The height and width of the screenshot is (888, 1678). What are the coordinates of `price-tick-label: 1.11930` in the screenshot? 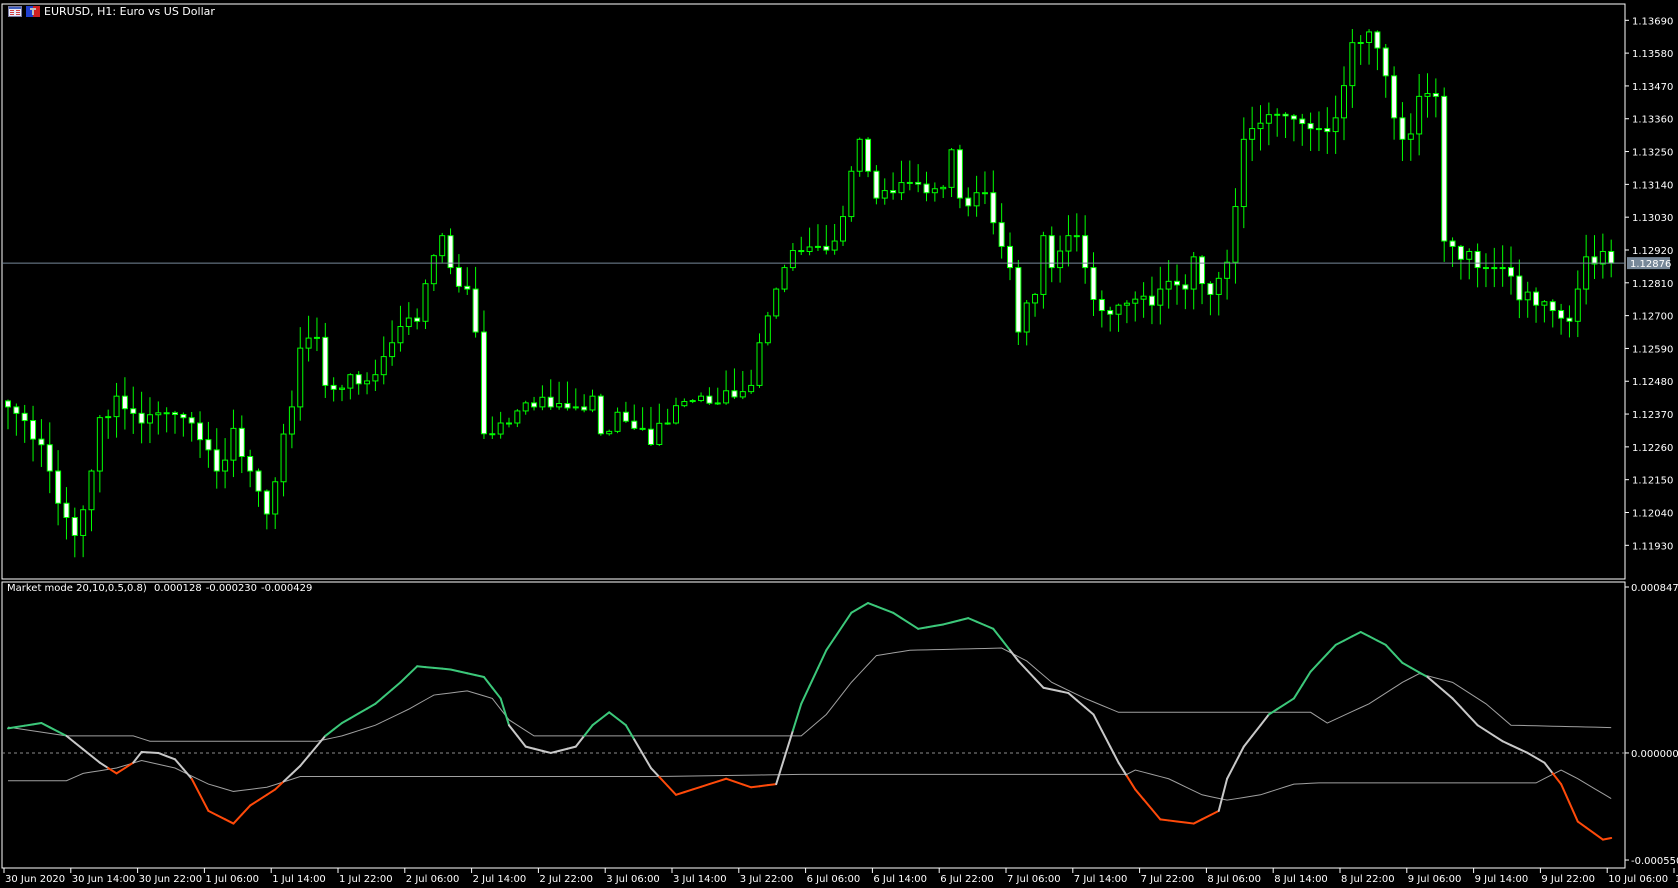 It's located at (1652, 546).